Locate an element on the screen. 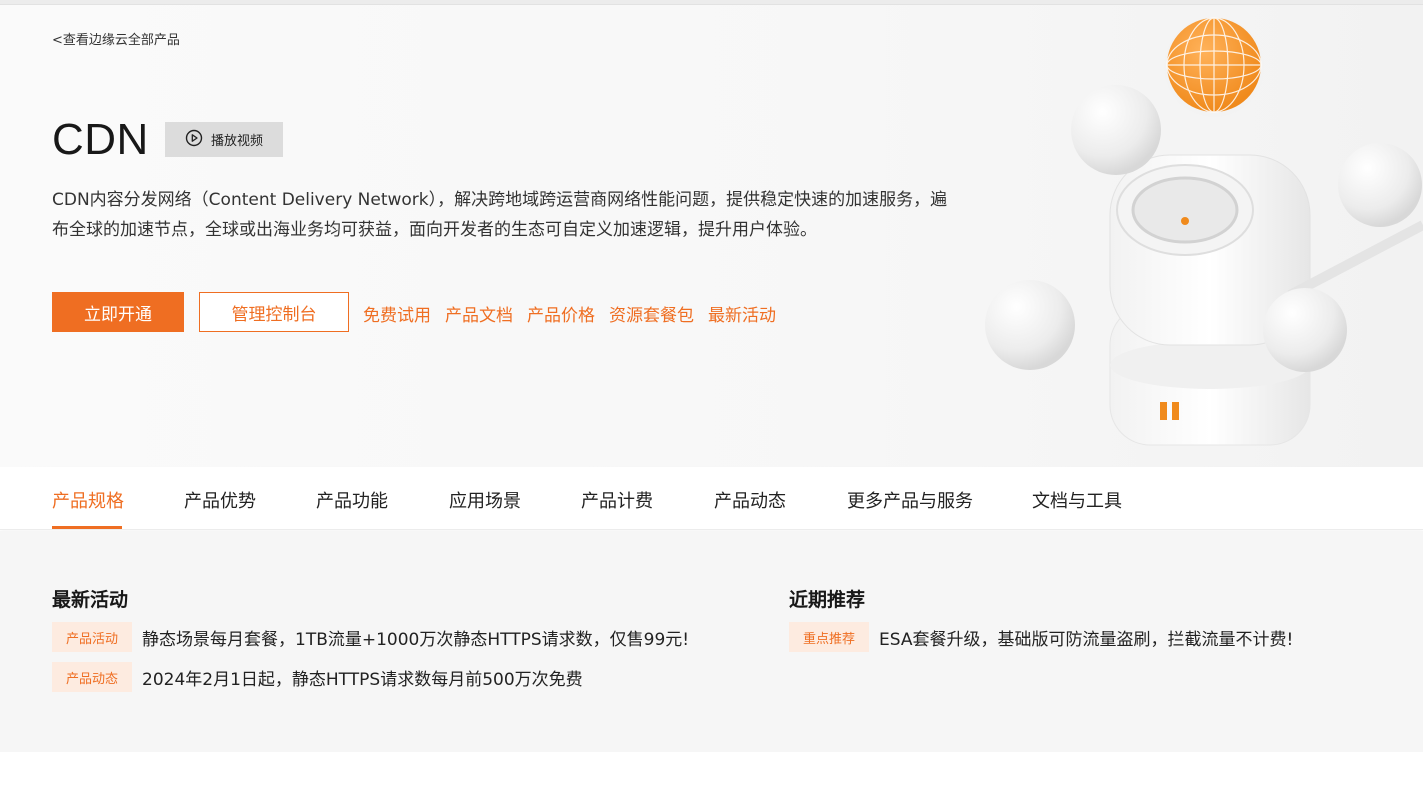 This screenshot has width=1423, height=789. management-console-button: 管理控制台 is located at coordinates (274, 312).